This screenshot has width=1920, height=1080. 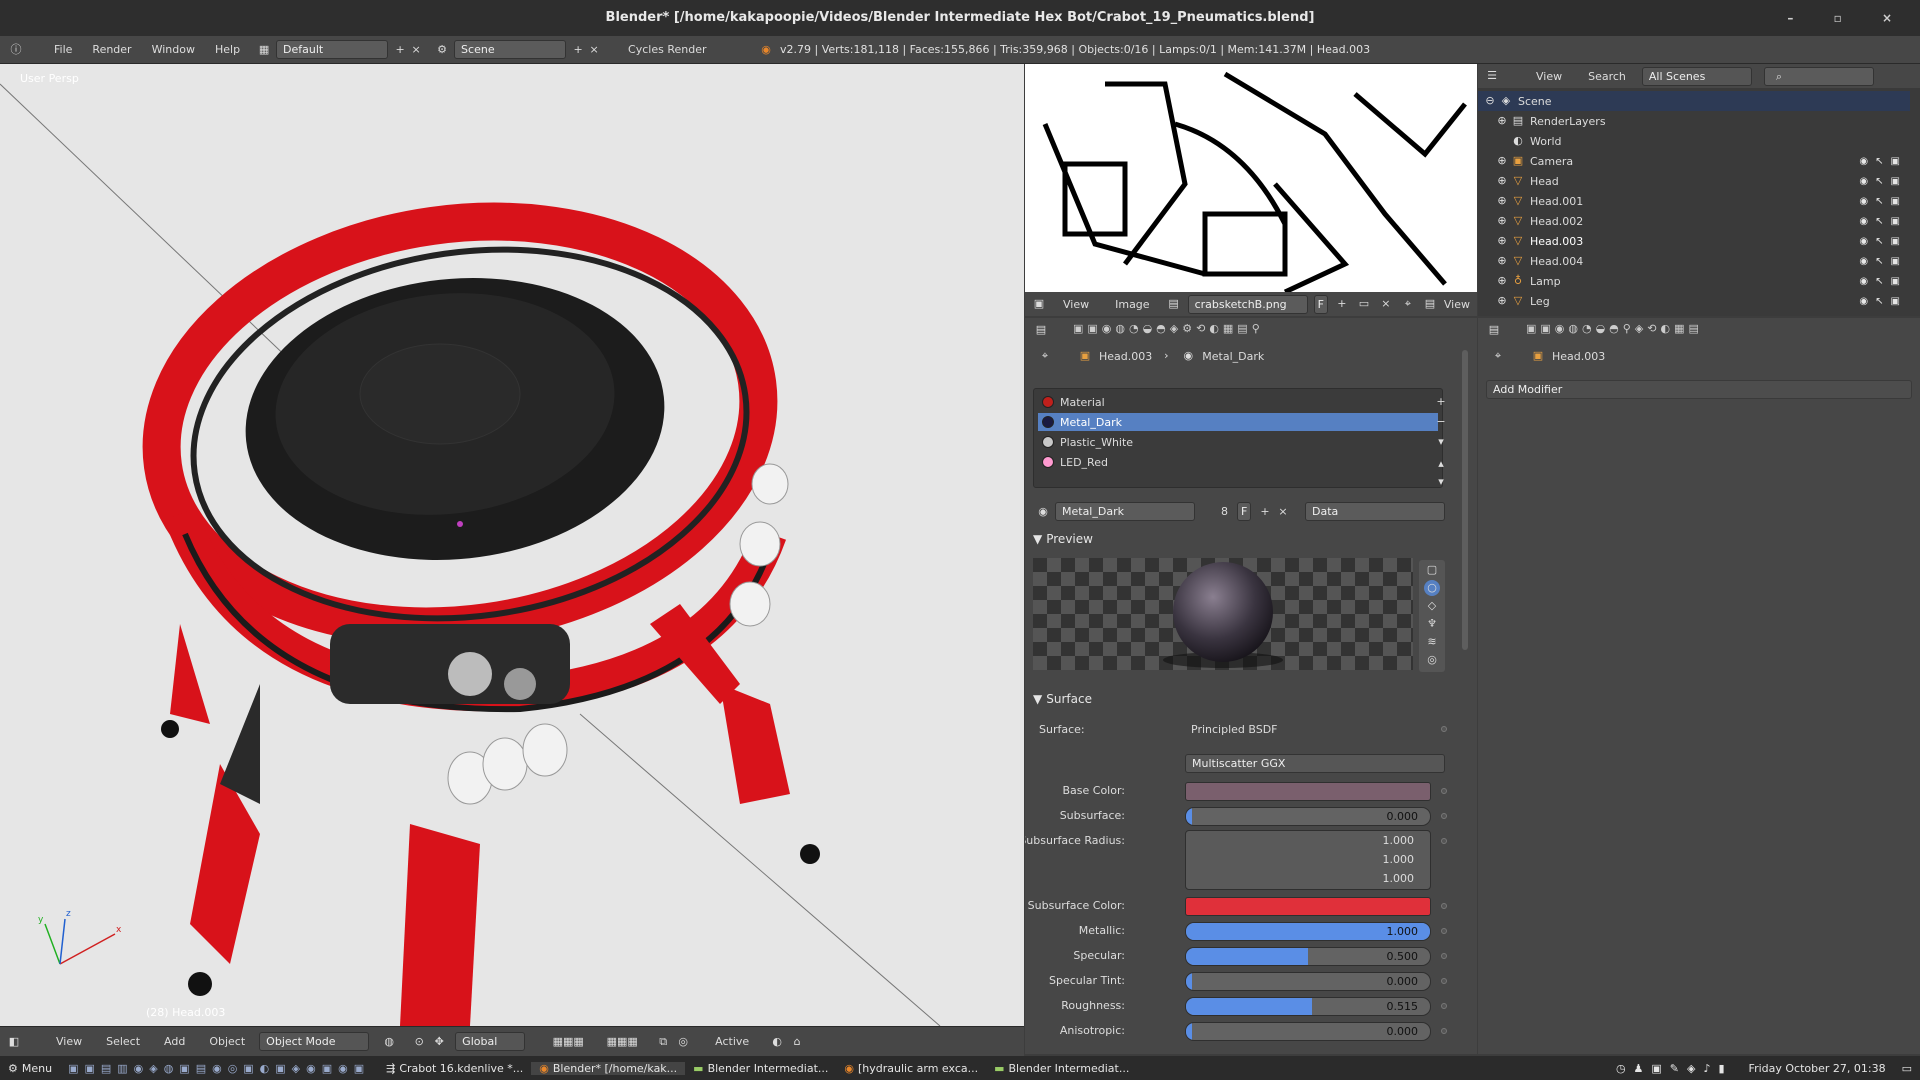 What do you see at coordinates (1039, 304) in the screenshot?
I see `image-editor-type-icon: ▣` at bounding box center [1039, 304].